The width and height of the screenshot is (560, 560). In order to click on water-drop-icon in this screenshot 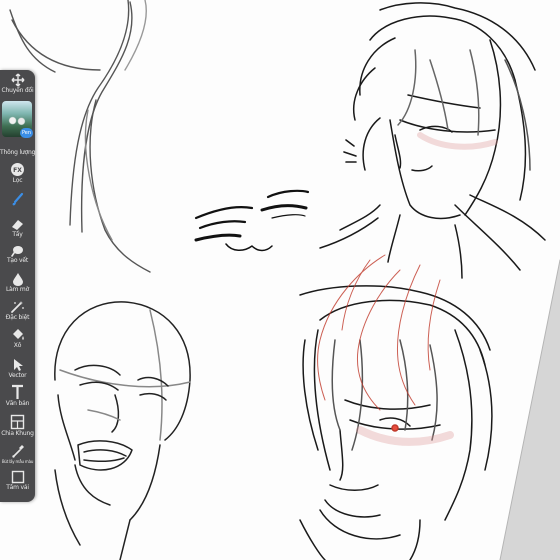, I will do `click(17, 279)`.